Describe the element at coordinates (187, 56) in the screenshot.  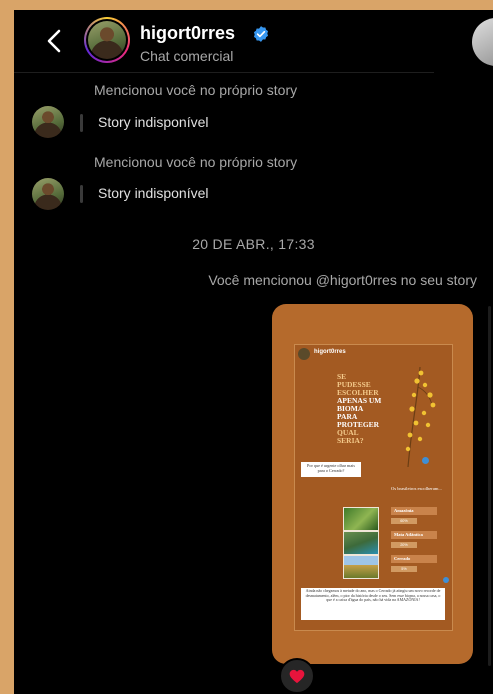
I see `chat-subtitle: Chat comercial` at that location.